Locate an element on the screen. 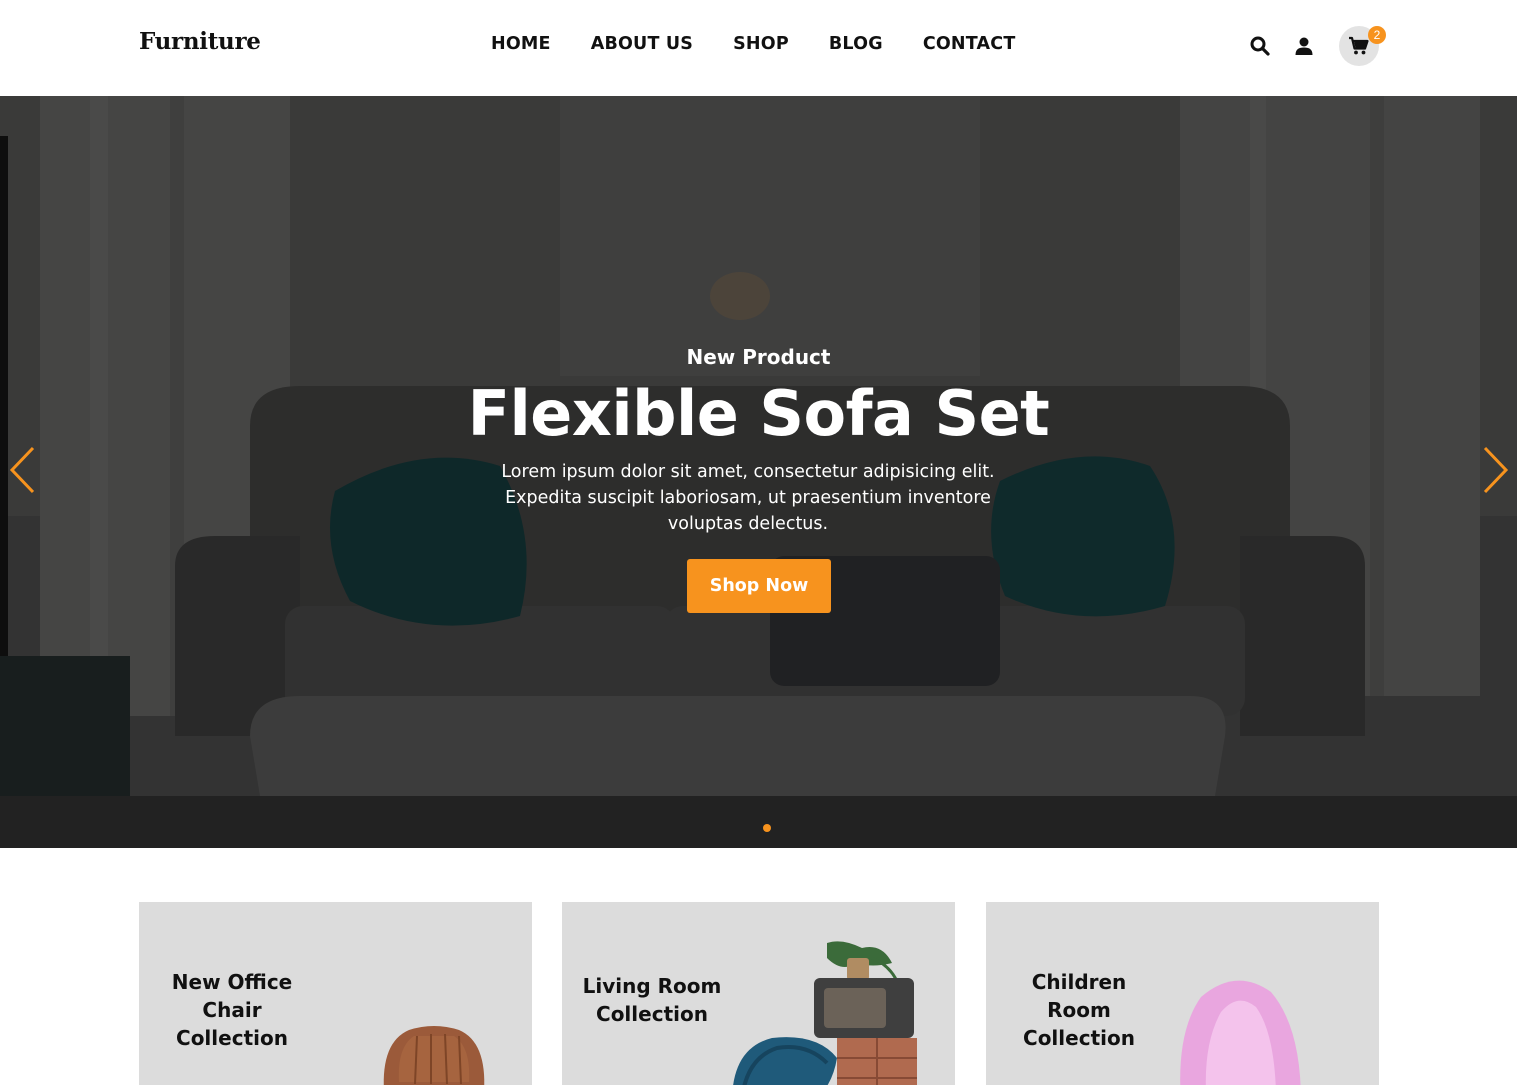  collection-card-children-room: Children Room Collection is located at coordinates (1182, 993).